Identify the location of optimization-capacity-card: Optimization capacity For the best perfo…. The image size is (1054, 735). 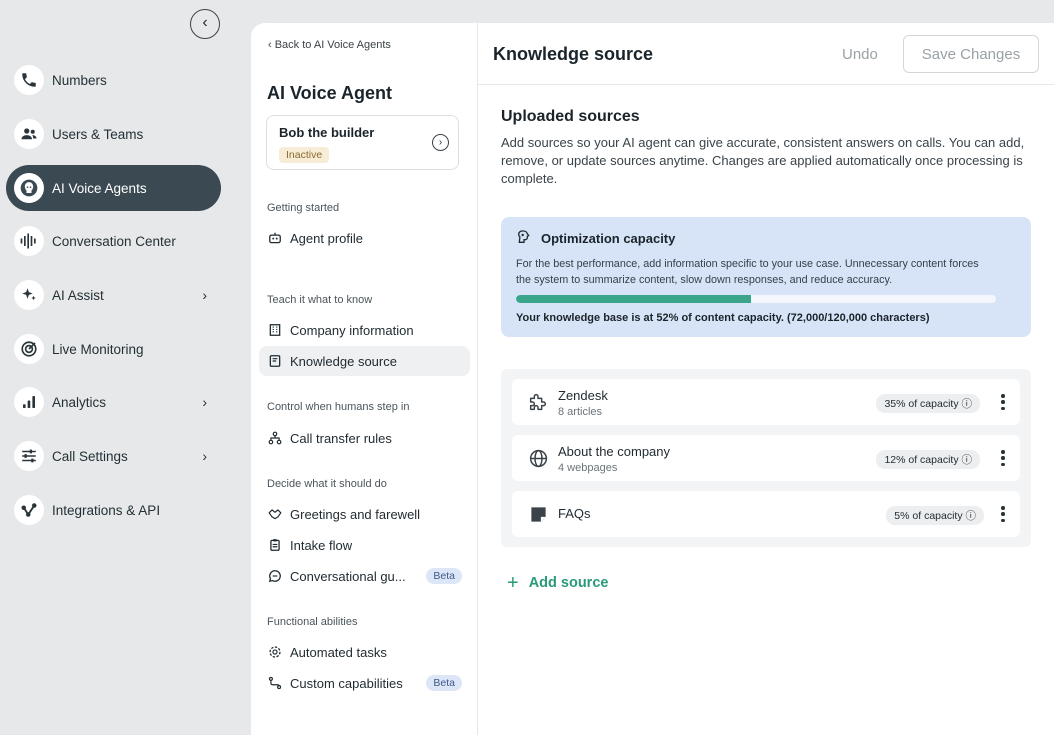
(766, 277).